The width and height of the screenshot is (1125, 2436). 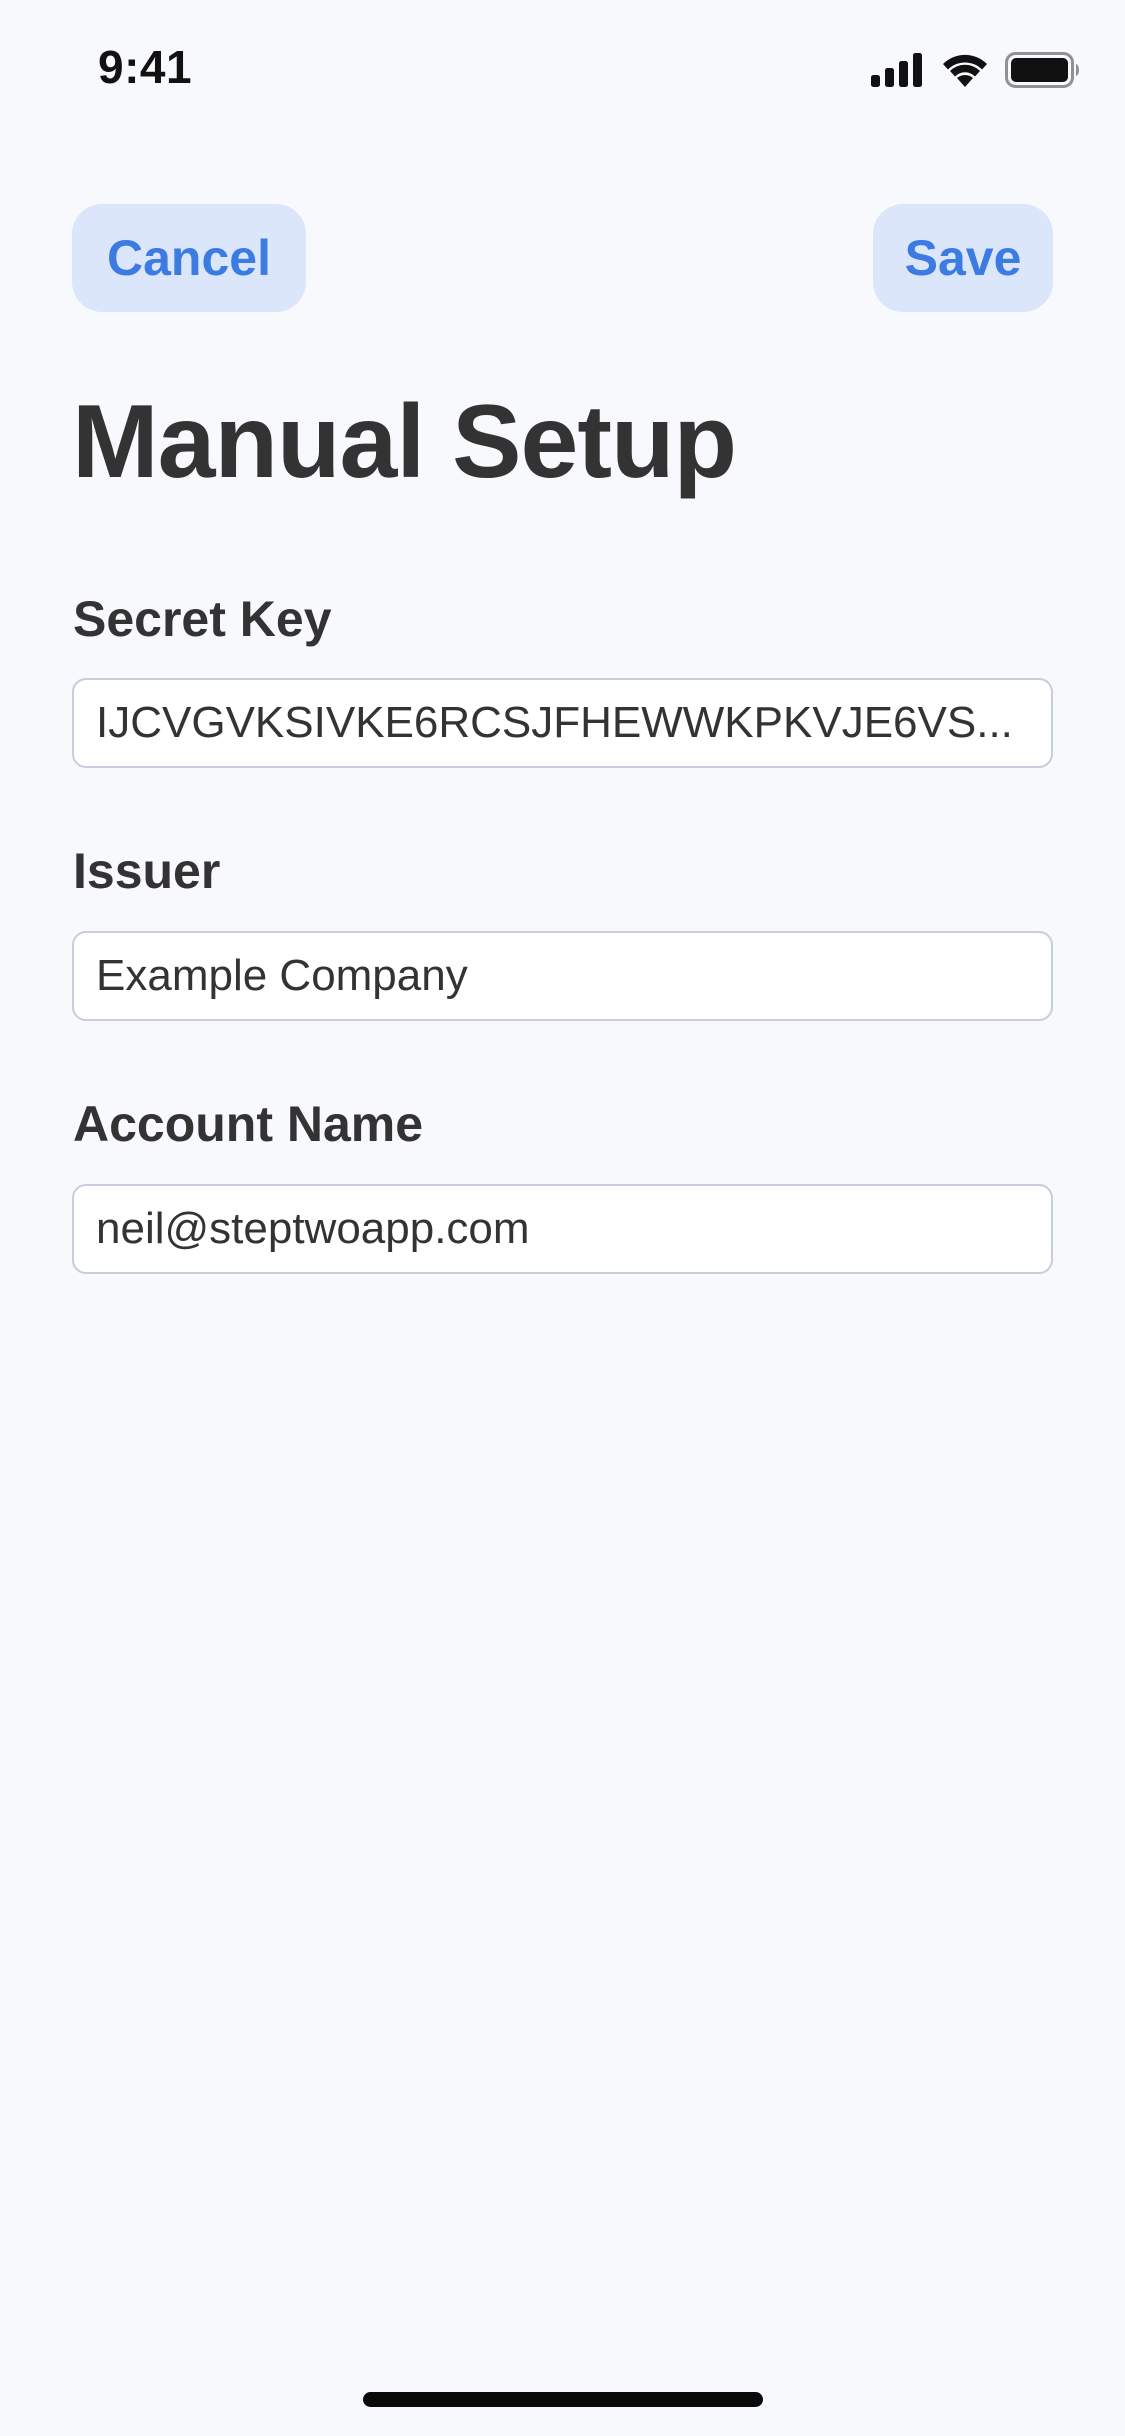 I want to click on status-time: 9:41, so click(x=145, y=67).